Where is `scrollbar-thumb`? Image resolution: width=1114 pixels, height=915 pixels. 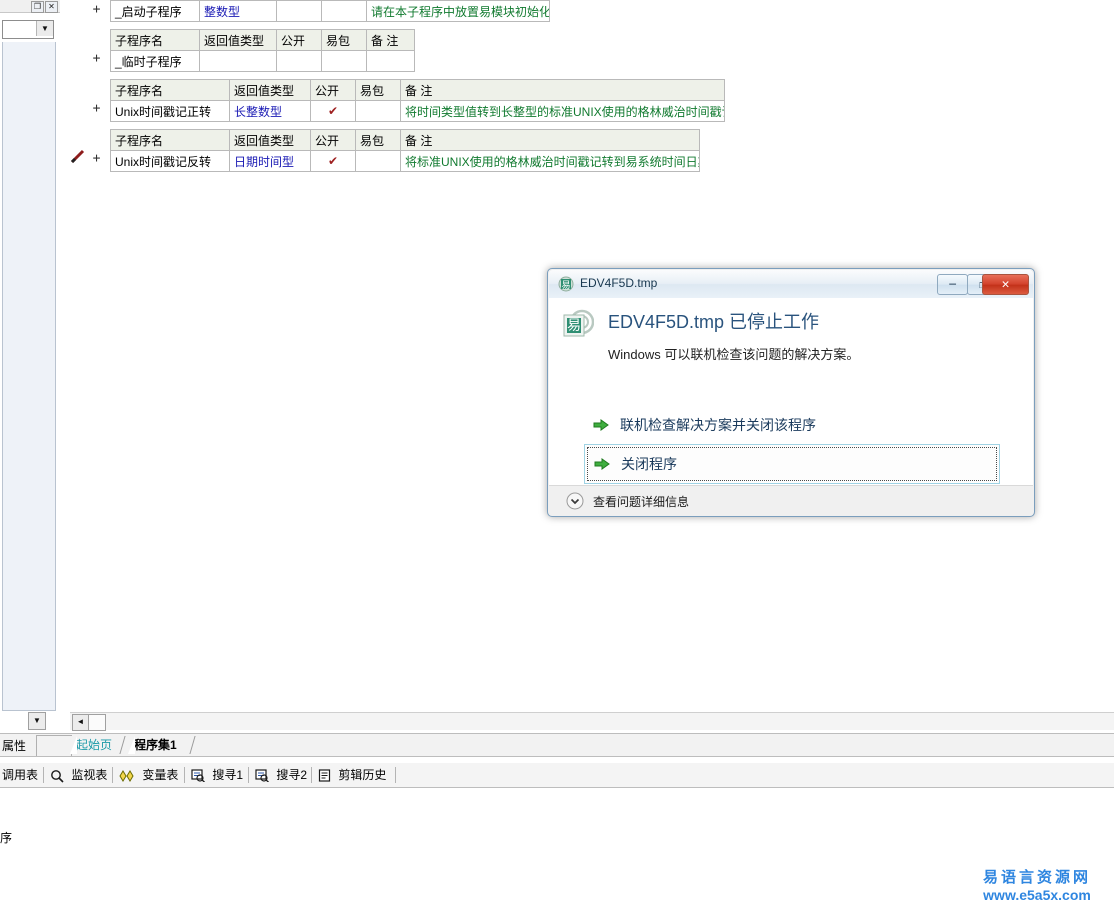
scrollbar-thumb is located at coordinates (97, 722).